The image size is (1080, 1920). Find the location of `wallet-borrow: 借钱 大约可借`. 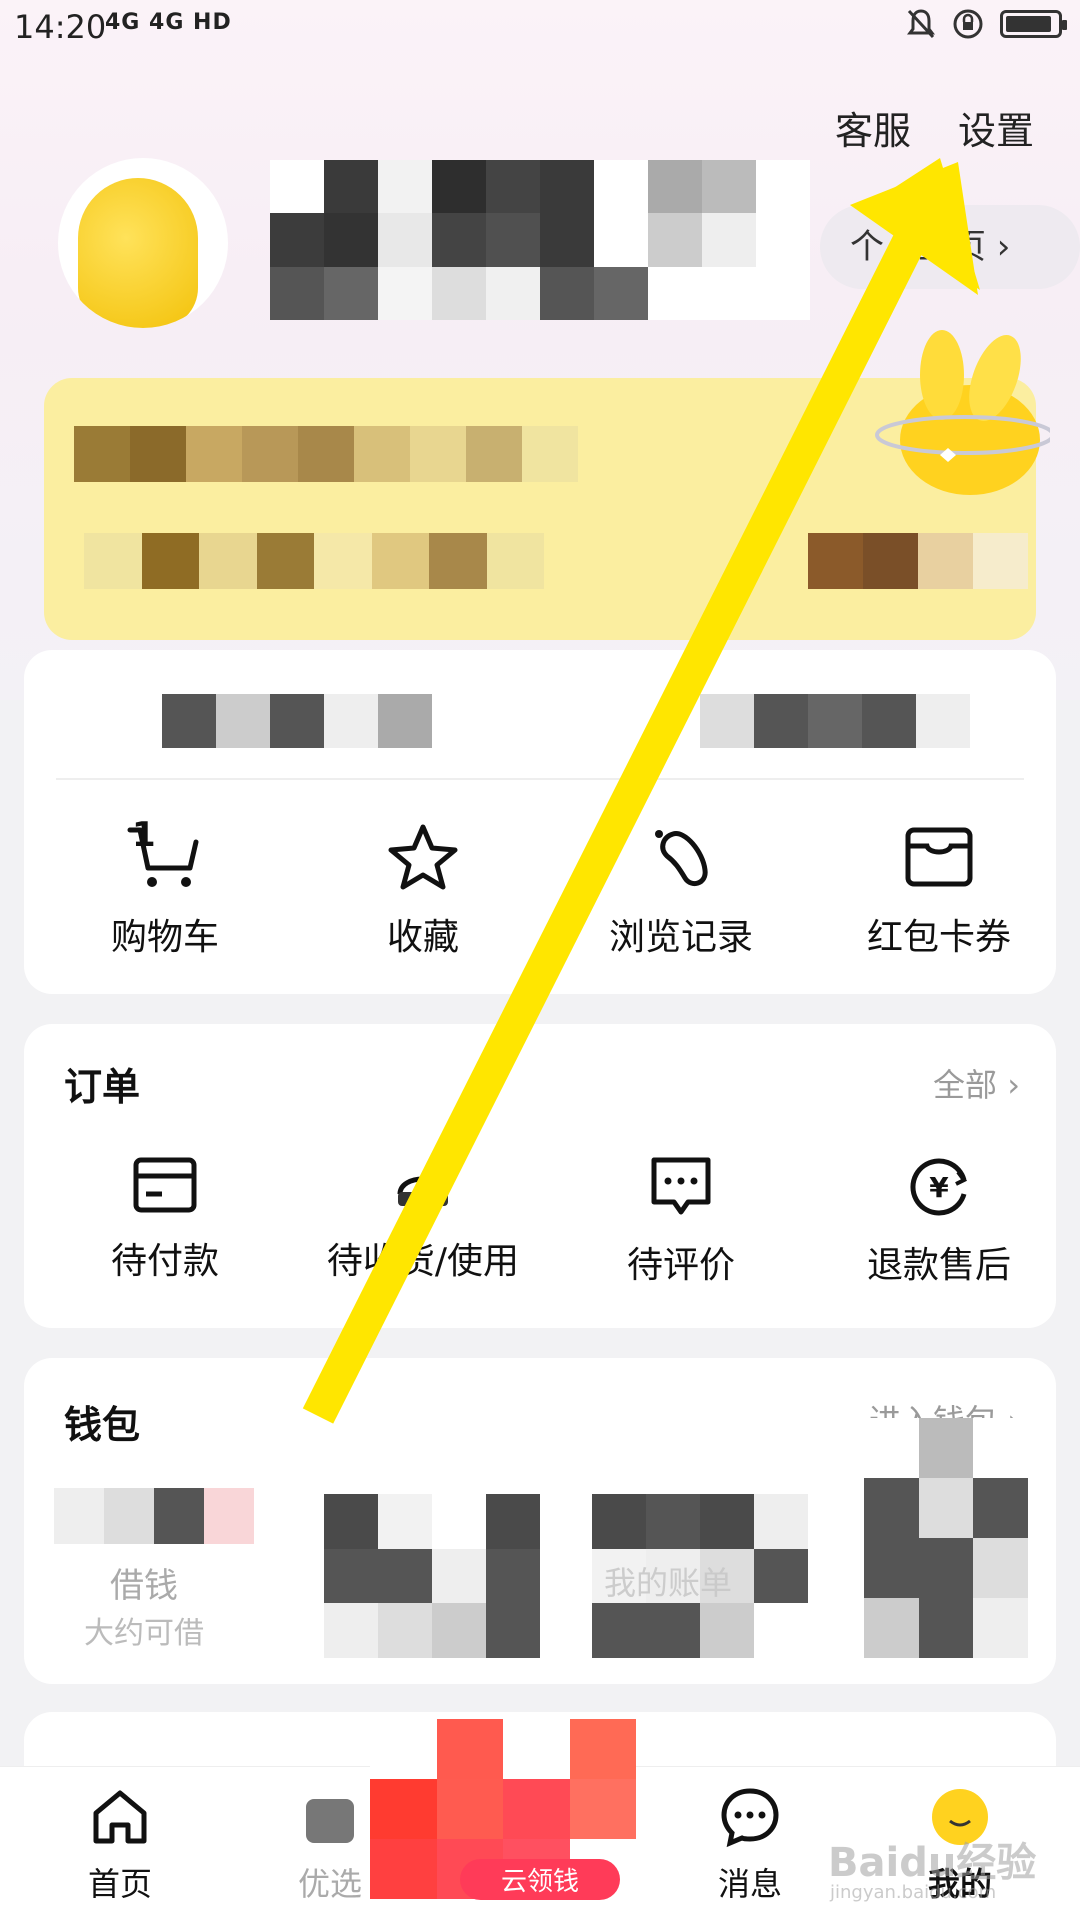

wallet-borrow: 借钱 大约可借 is located at coordinates (154, 1573).